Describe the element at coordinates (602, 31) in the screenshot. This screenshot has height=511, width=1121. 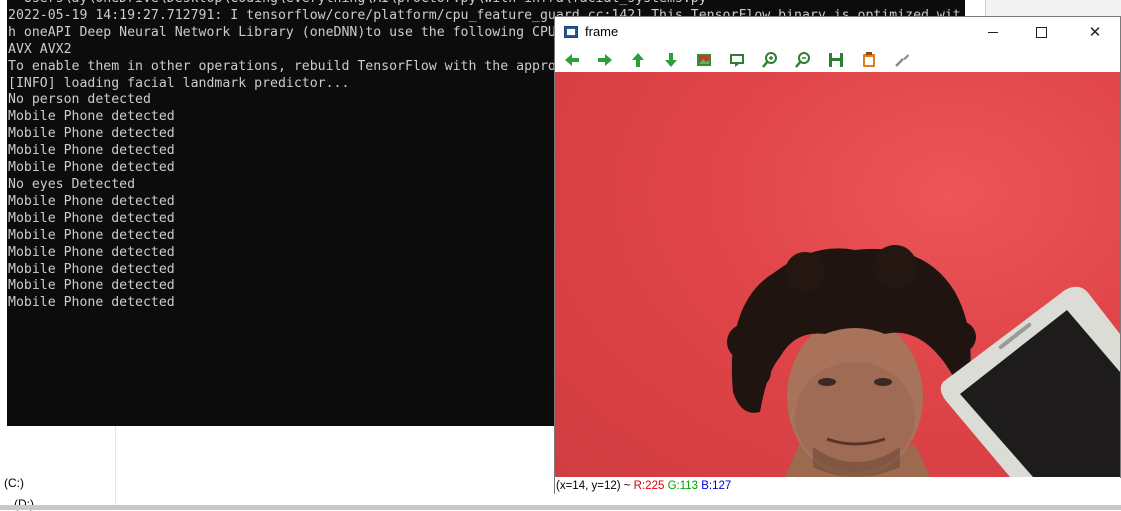
I see `window-title: frame` at that location.